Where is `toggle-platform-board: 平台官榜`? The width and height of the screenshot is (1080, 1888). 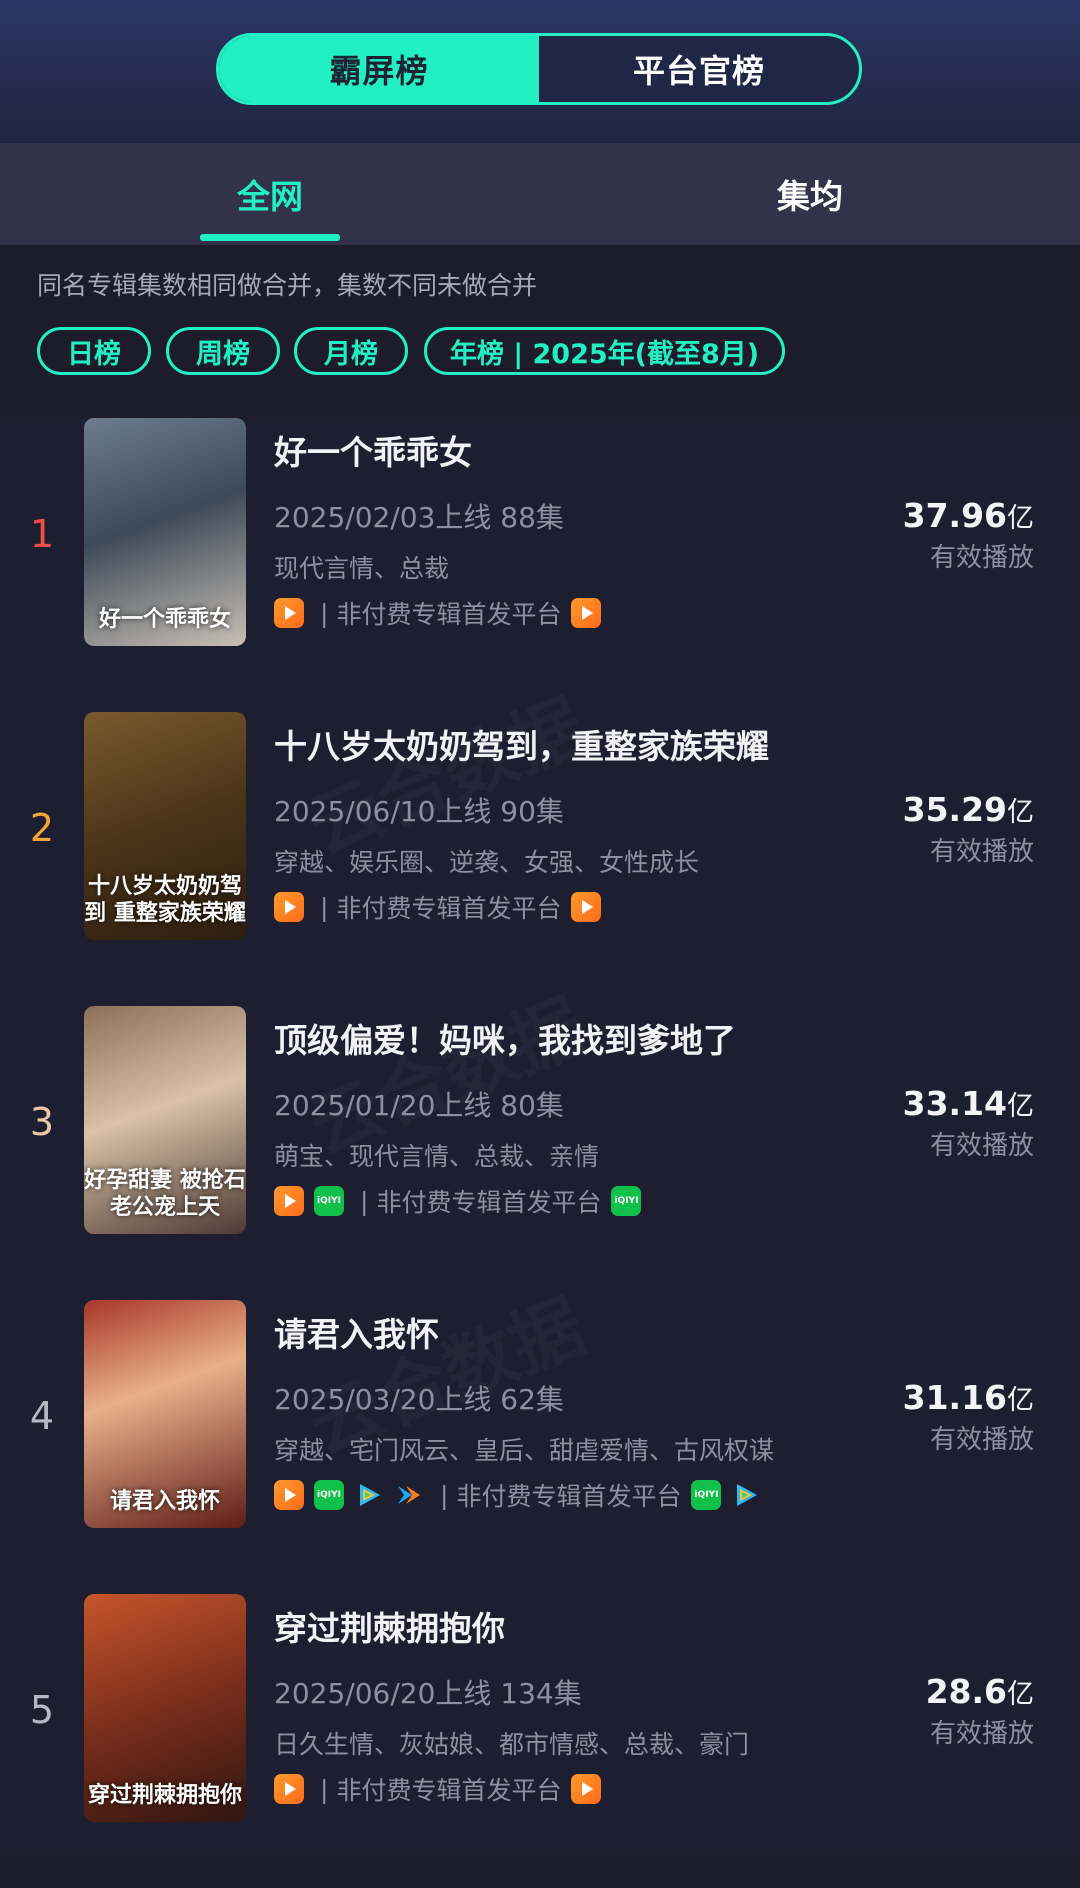
toggle-platform-board: 平台官榜 is located at coordinates (699, 69).